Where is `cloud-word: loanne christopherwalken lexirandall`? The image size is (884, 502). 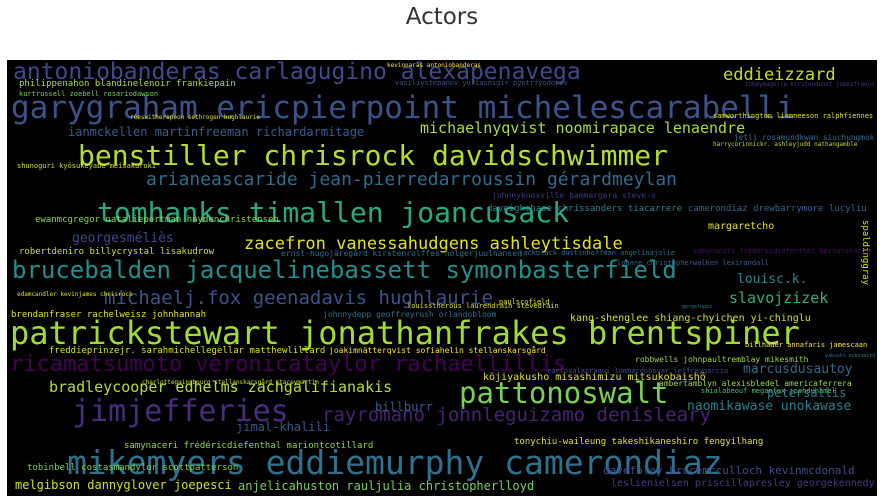
cloud-word: loanne christopherwalken lexirandall is located at coordinates (693, 263).